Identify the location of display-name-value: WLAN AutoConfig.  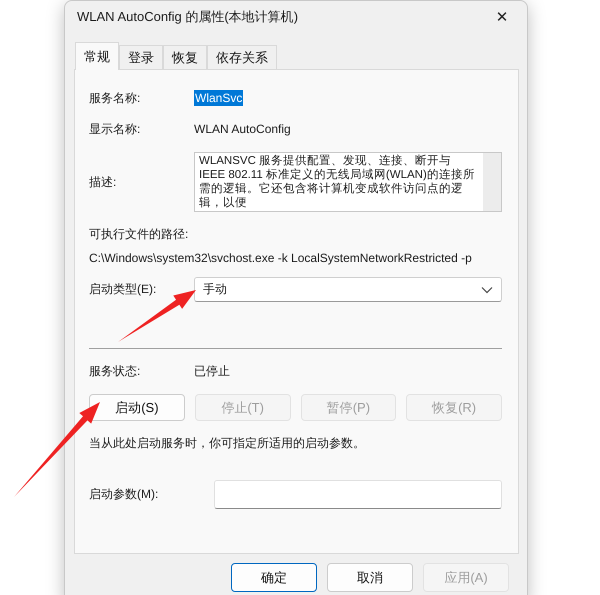
(243, 129).